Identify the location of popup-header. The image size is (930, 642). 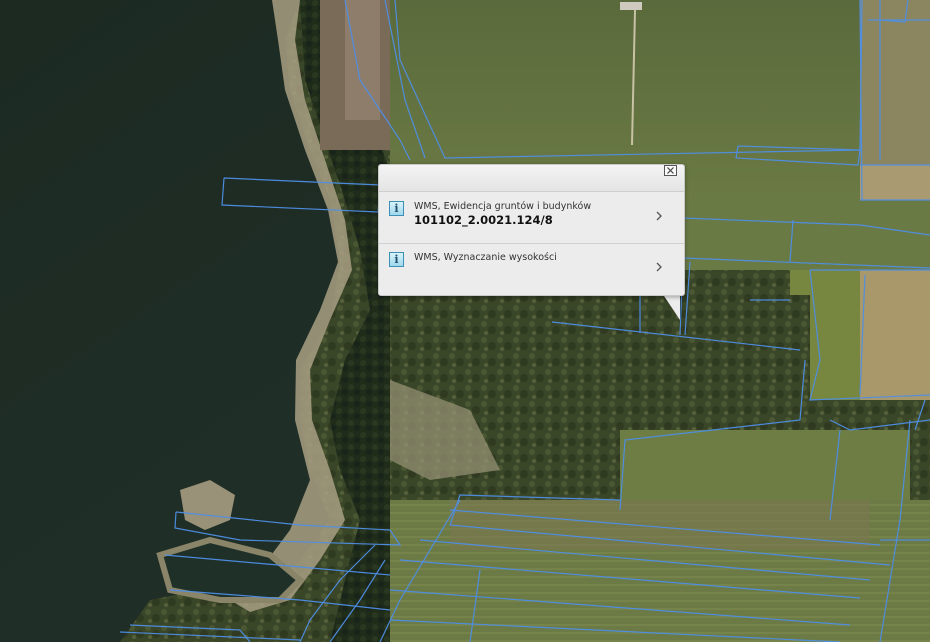
(531, 178).